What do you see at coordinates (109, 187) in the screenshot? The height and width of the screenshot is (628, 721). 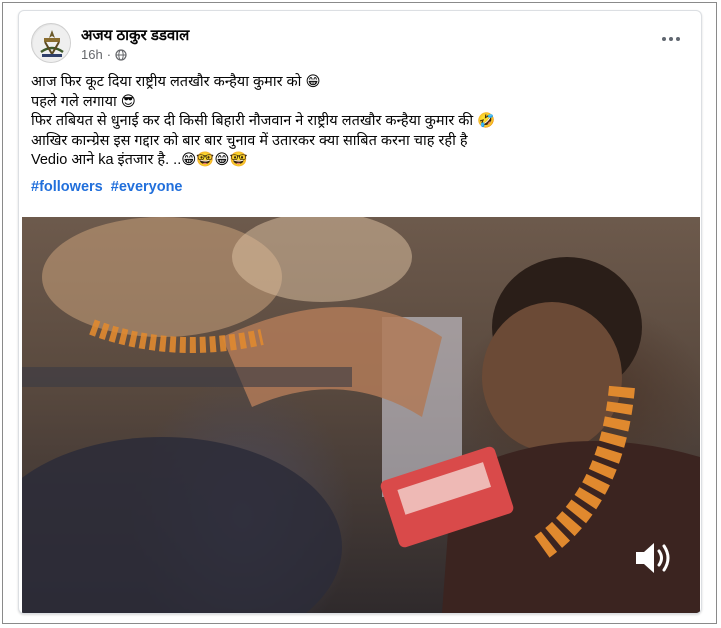 I see `hashtags: #followers #everyone` at bounding box center [109, 187].